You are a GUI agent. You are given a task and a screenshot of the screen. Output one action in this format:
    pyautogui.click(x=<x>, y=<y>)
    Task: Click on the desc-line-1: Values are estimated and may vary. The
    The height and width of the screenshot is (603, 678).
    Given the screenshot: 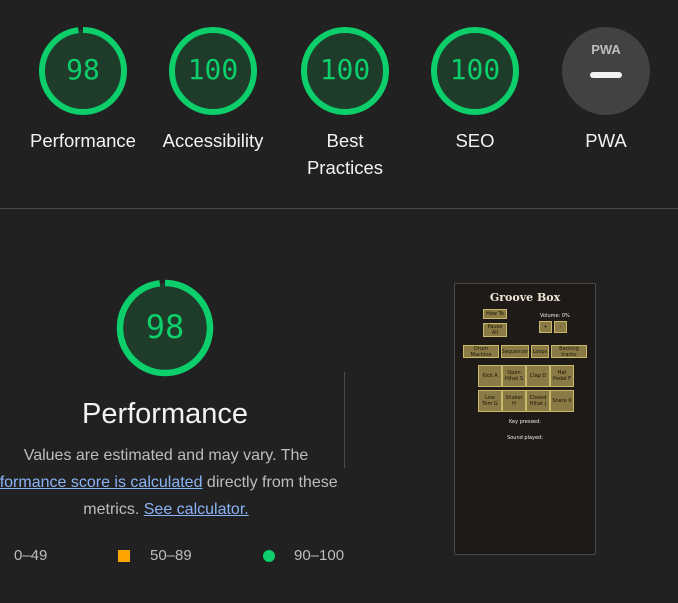 What is the action you would take?
    pyautogui.click(x=166, y=455)
    